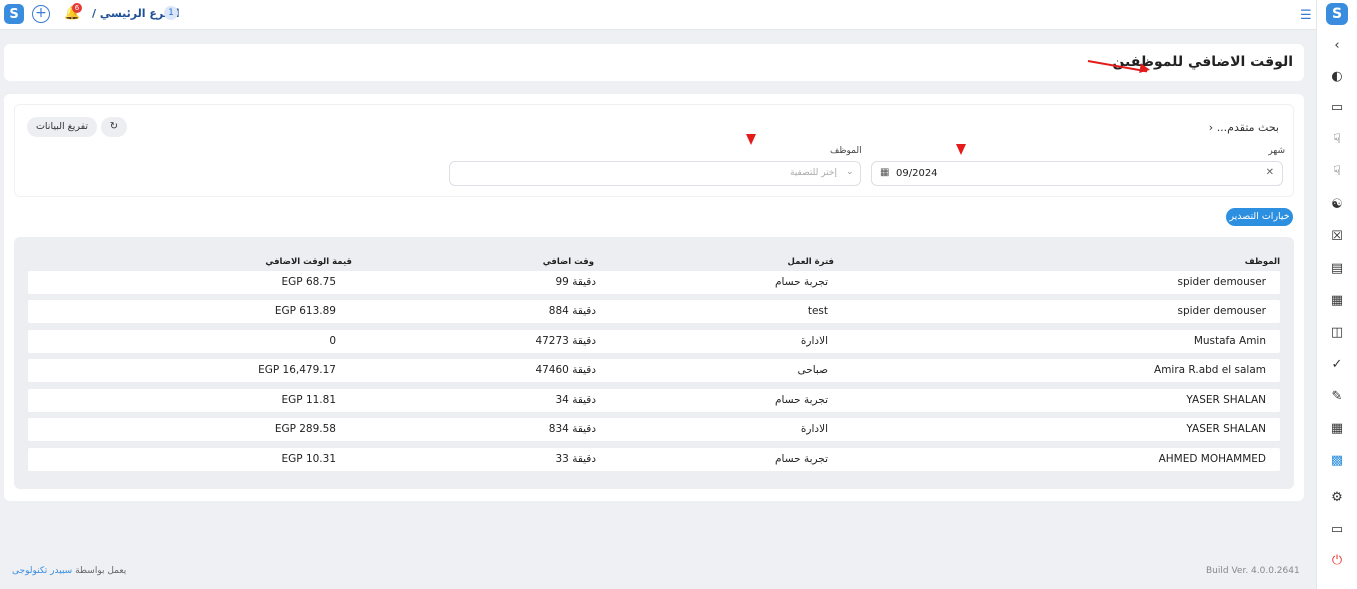 This screenshot has height=589, width=1357. What do you see at coordinates (811, 262) in the screenshot?
I see `header-shift: فترة العمل` at bounding box center [811, 262].